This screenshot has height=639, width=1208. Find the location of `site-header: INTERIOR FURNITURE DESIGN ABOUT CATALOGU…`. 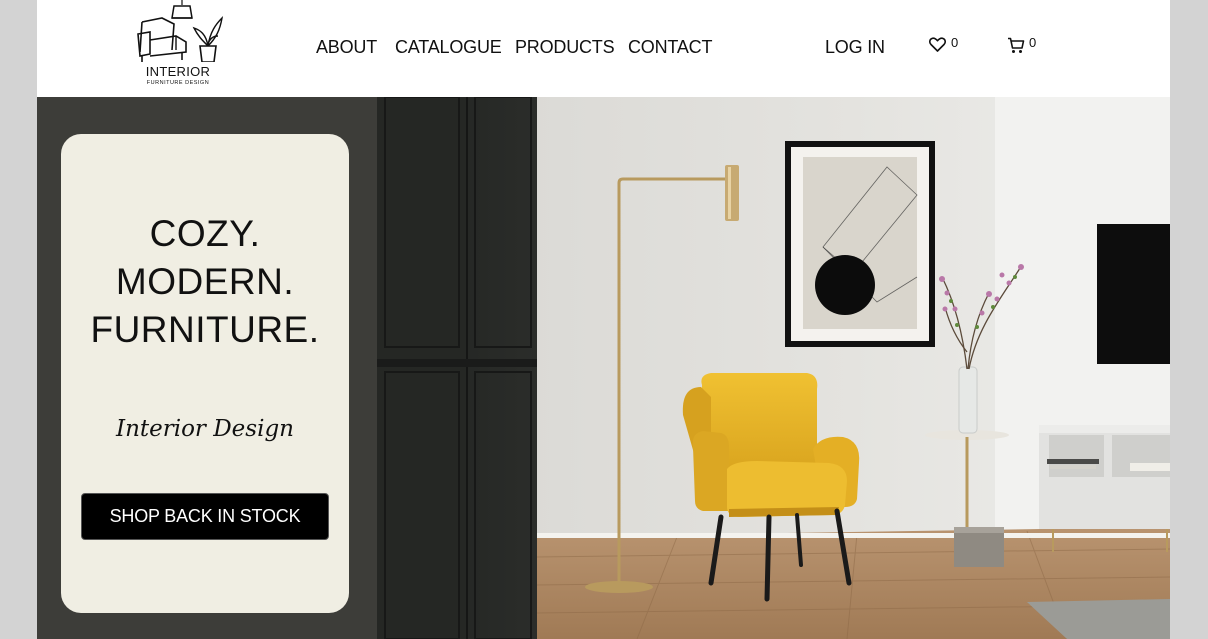

site-header: INTERIOR FURNITURE DESIGN ABOUT CATALOGU… is located at coordinates (603, 48).